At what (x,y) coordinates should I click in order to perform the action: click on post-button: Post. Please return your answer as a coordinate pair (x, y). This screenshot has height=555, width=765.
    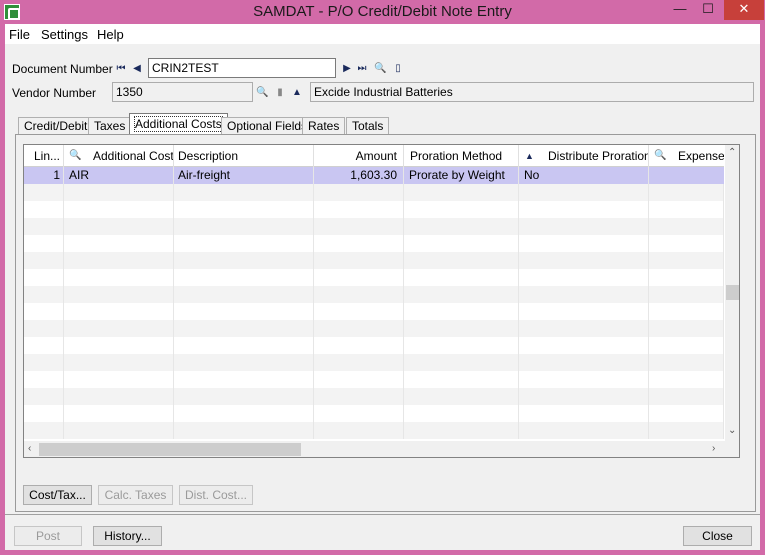
    Looking at the image, I should click on (48, 536).